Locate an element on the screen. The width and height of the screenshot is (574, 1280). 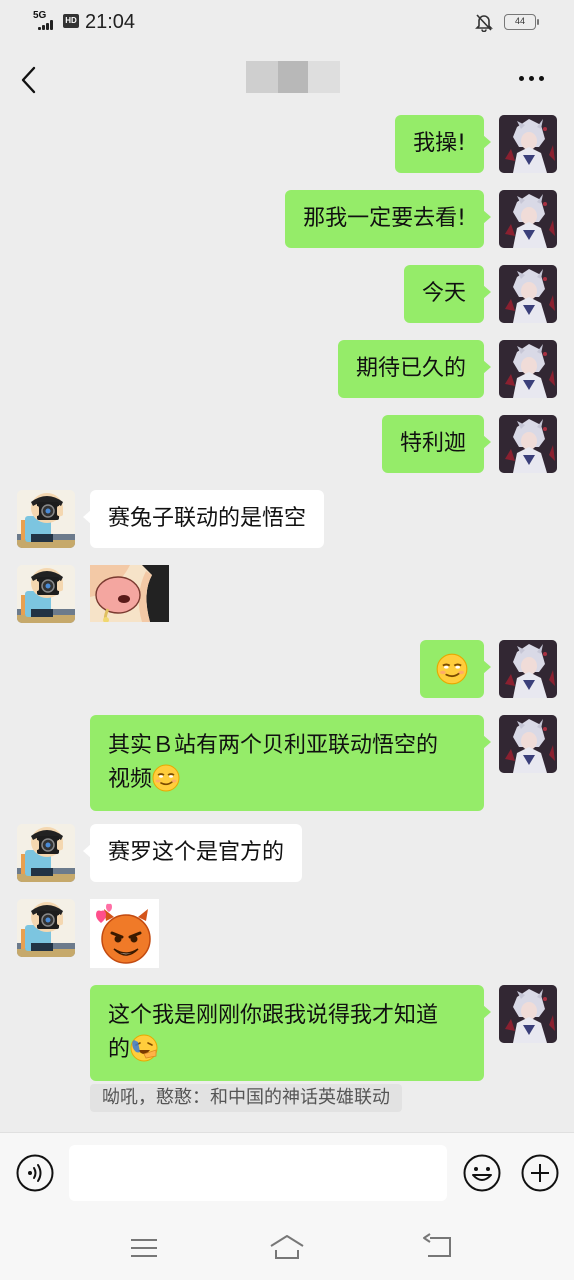
status-bar: 5G HD 21:04 44 is located at coordinates (287, 22).